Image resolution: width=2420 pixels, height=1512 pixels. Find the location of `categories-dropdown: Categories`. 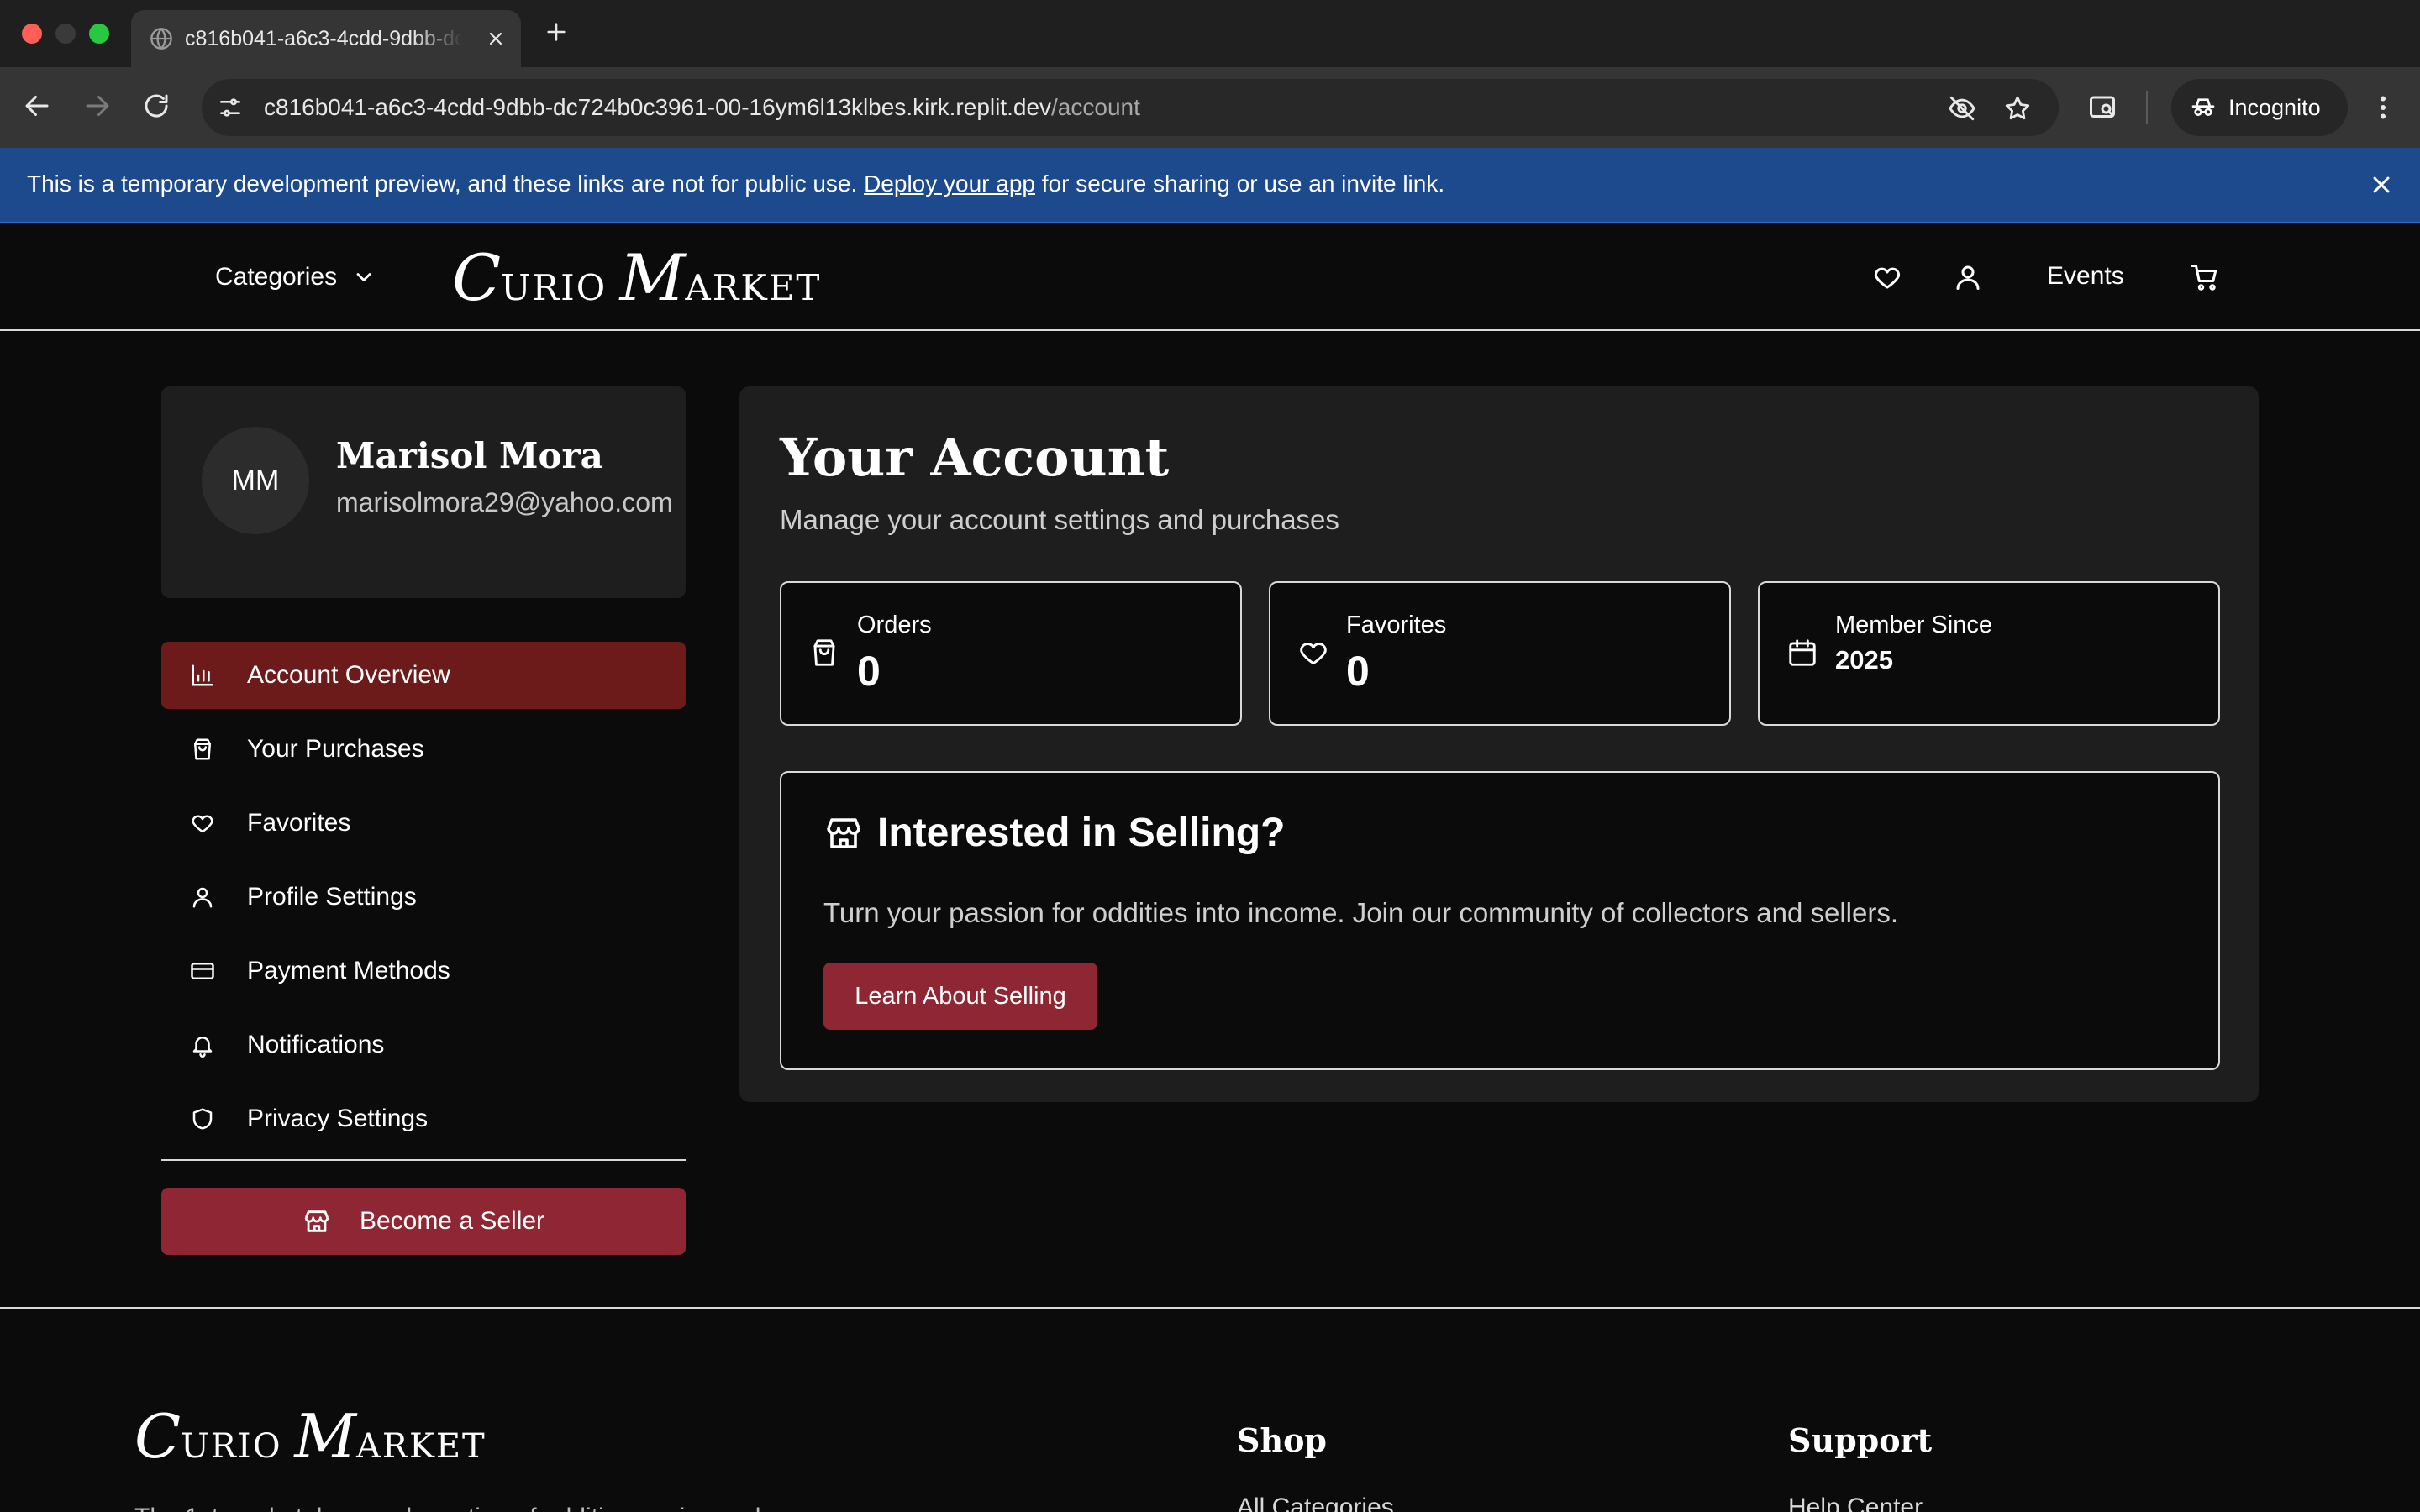

categories-dropdown: Categories is located at coordinates (295, 277).